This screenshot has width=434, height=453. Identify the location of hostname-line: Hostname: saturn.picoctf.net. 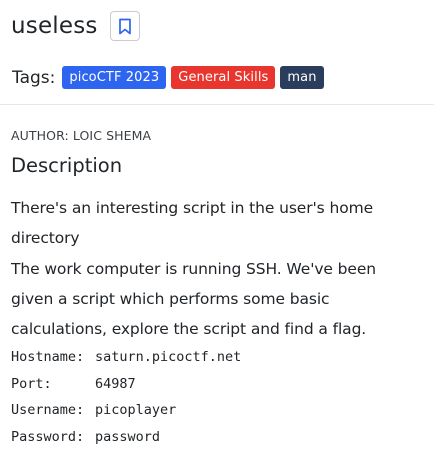
(126, 357).